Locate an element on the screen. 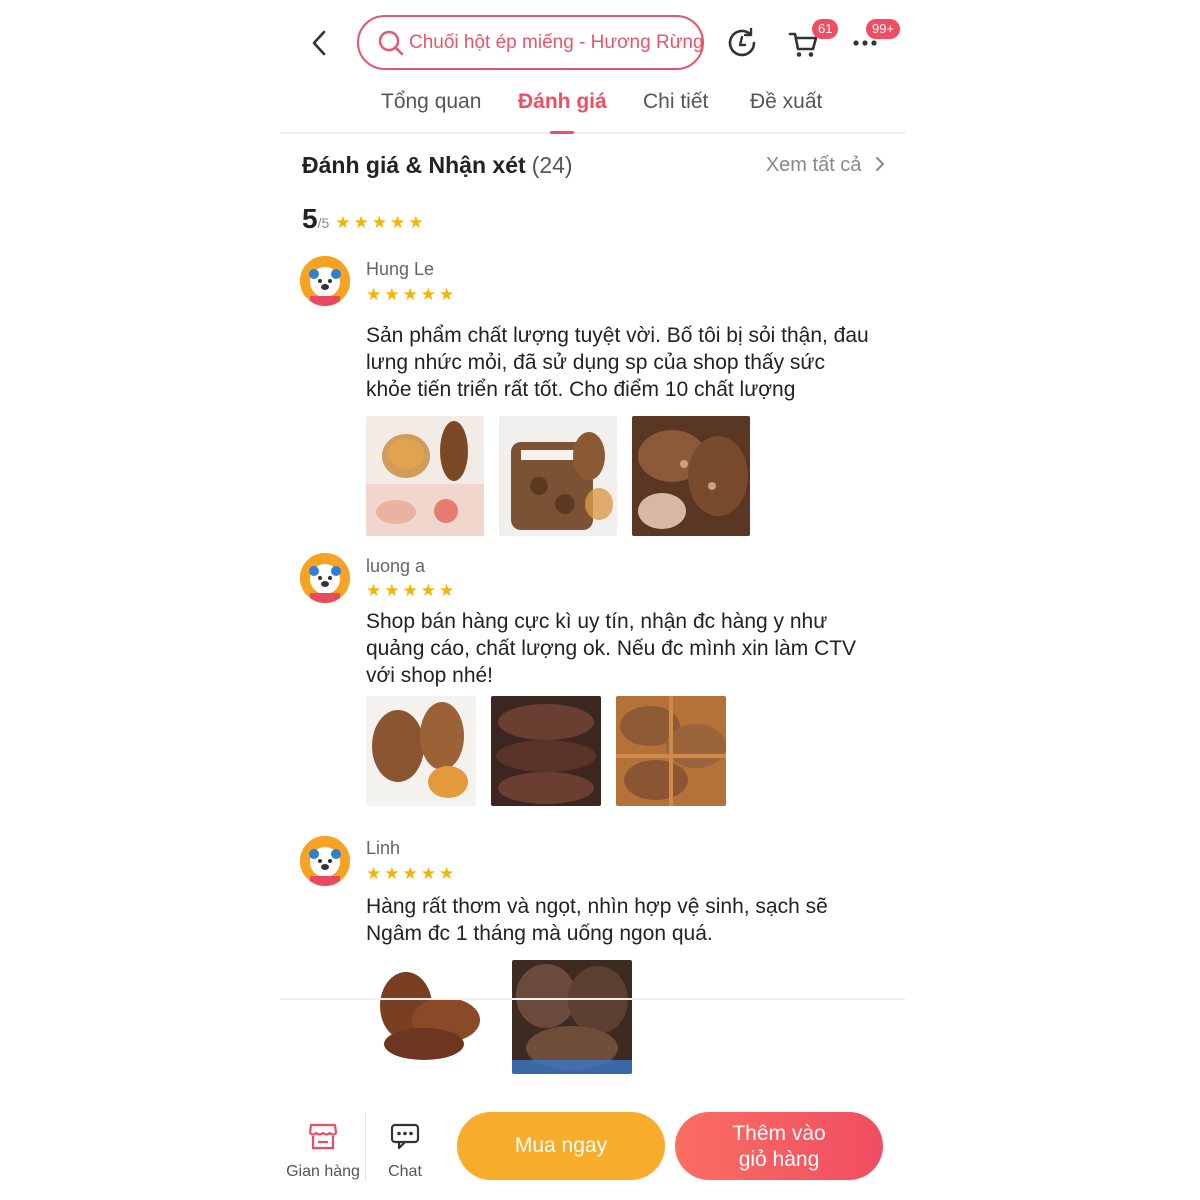  tab-reviews: Đánh giá is located at coordinates (562, 102).